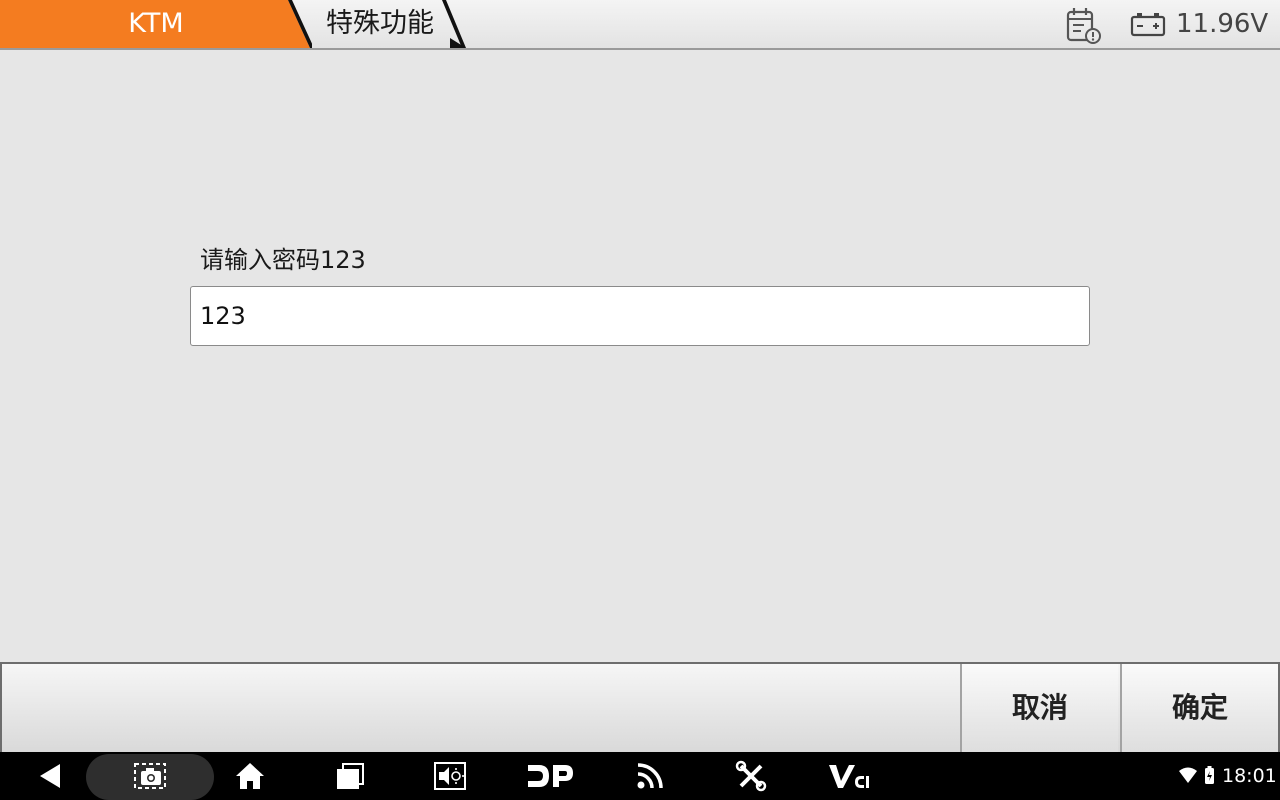 The width and height of the screenshot is (1280, 800). What do you see at coordinates (1199, 708) in the screenshot?
I see `confirm-button: 确定` at bounding box center [1199, 708].